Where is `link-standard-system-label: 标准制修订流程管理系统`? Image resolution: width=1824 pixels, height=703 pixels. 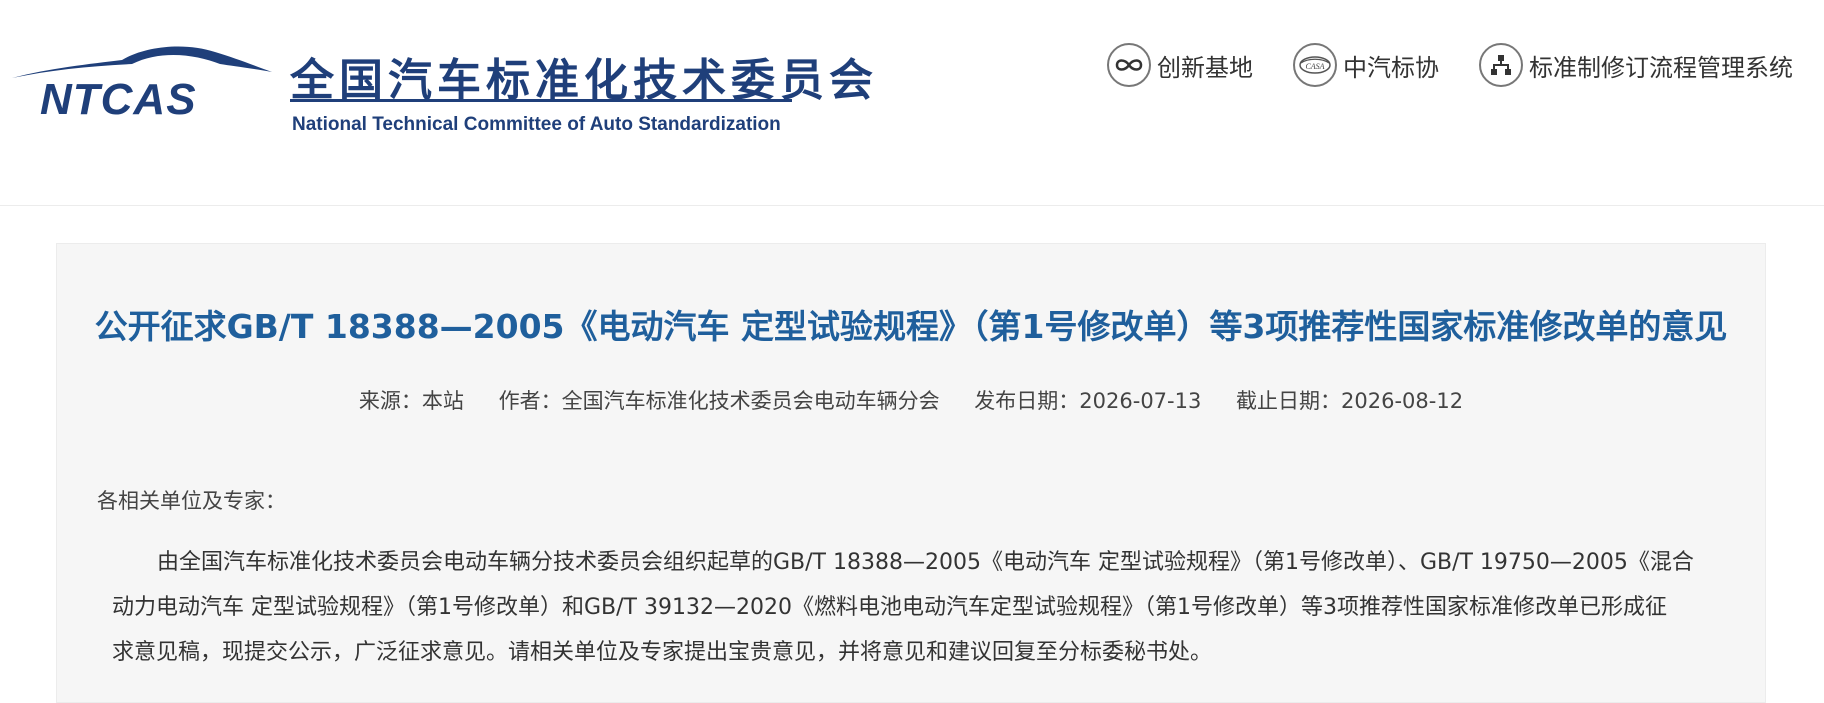 link-standard-system-label: 标准制修订流程管理系统 is located at coordinates (1661, 67).